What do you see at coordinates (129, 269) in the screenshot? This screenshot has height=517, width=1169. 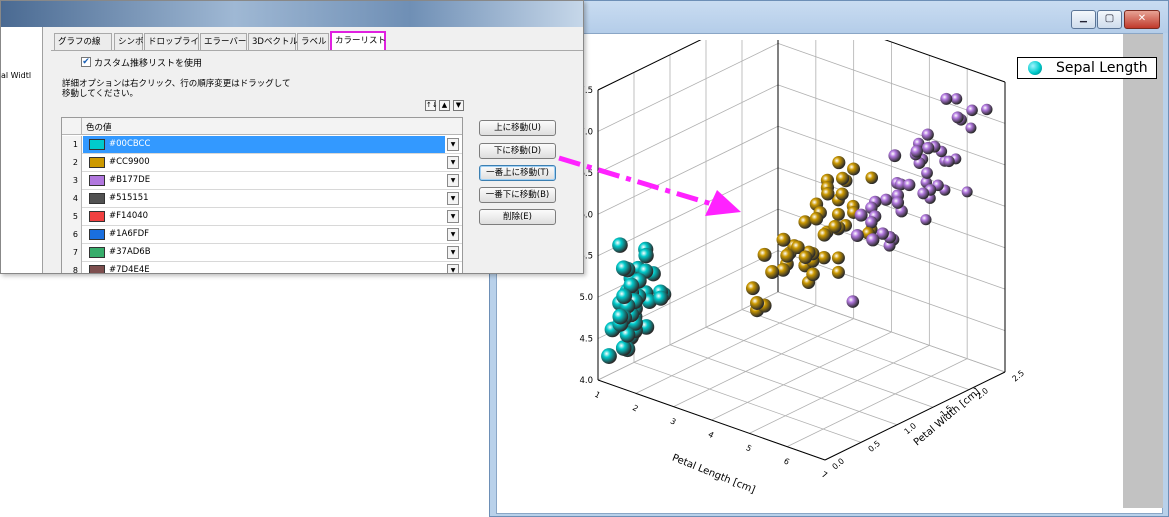 I see `color-hex: #7D4E4E` at bounding box center [129, 269].